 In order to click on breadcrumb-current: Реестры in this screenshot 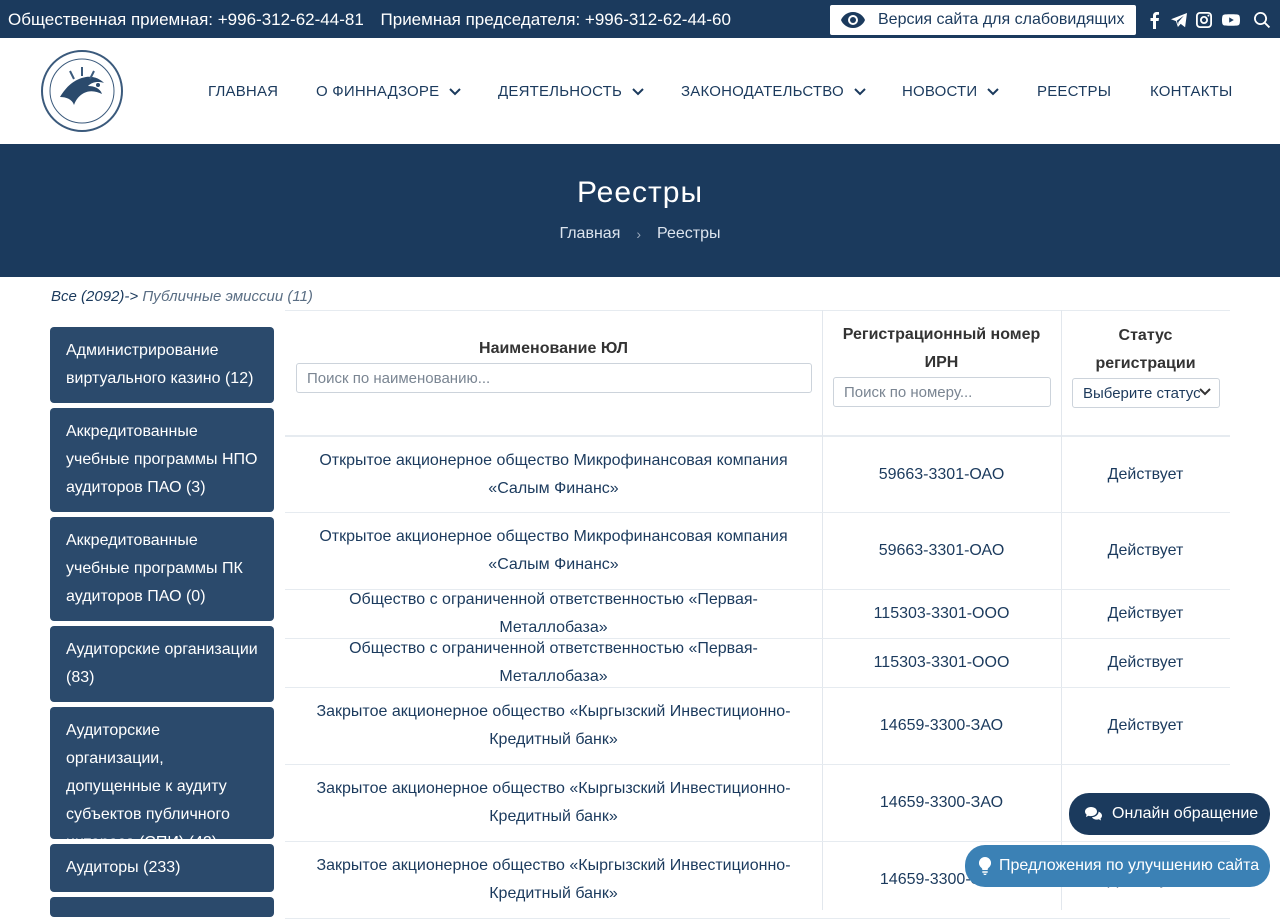, I will do `click(689, 233)`.